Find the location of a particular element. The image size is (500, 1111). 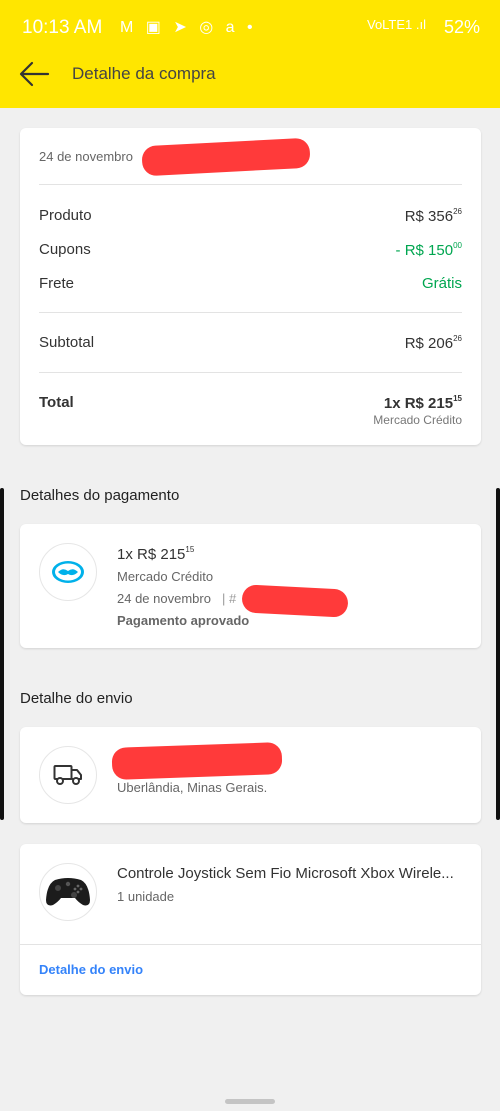

home-indicator is located at coordinates (250, 1101).